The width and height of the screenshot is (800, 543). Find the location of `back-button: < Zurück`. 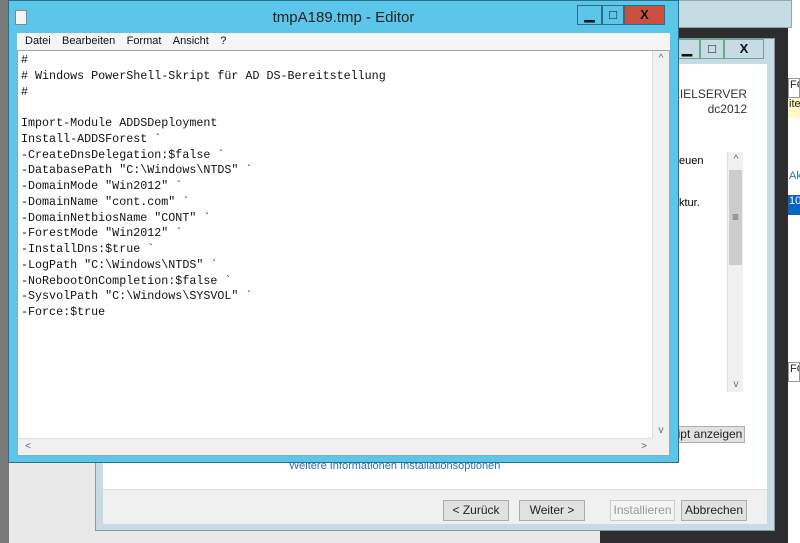

back-button: < Zurück is located at coordinates (476, 510).